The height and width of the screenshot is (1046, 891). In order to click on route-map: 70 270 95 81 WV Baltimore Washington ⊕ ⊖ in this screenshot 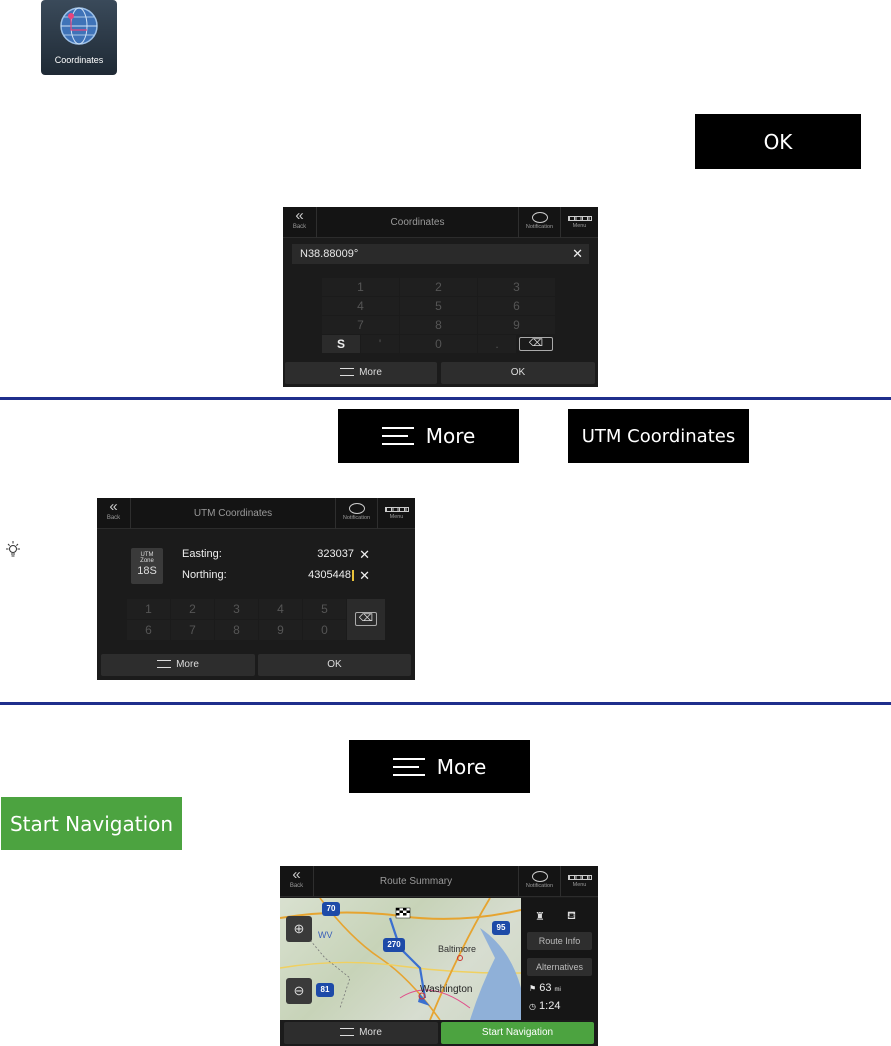, I will do `click(400, 959)`.